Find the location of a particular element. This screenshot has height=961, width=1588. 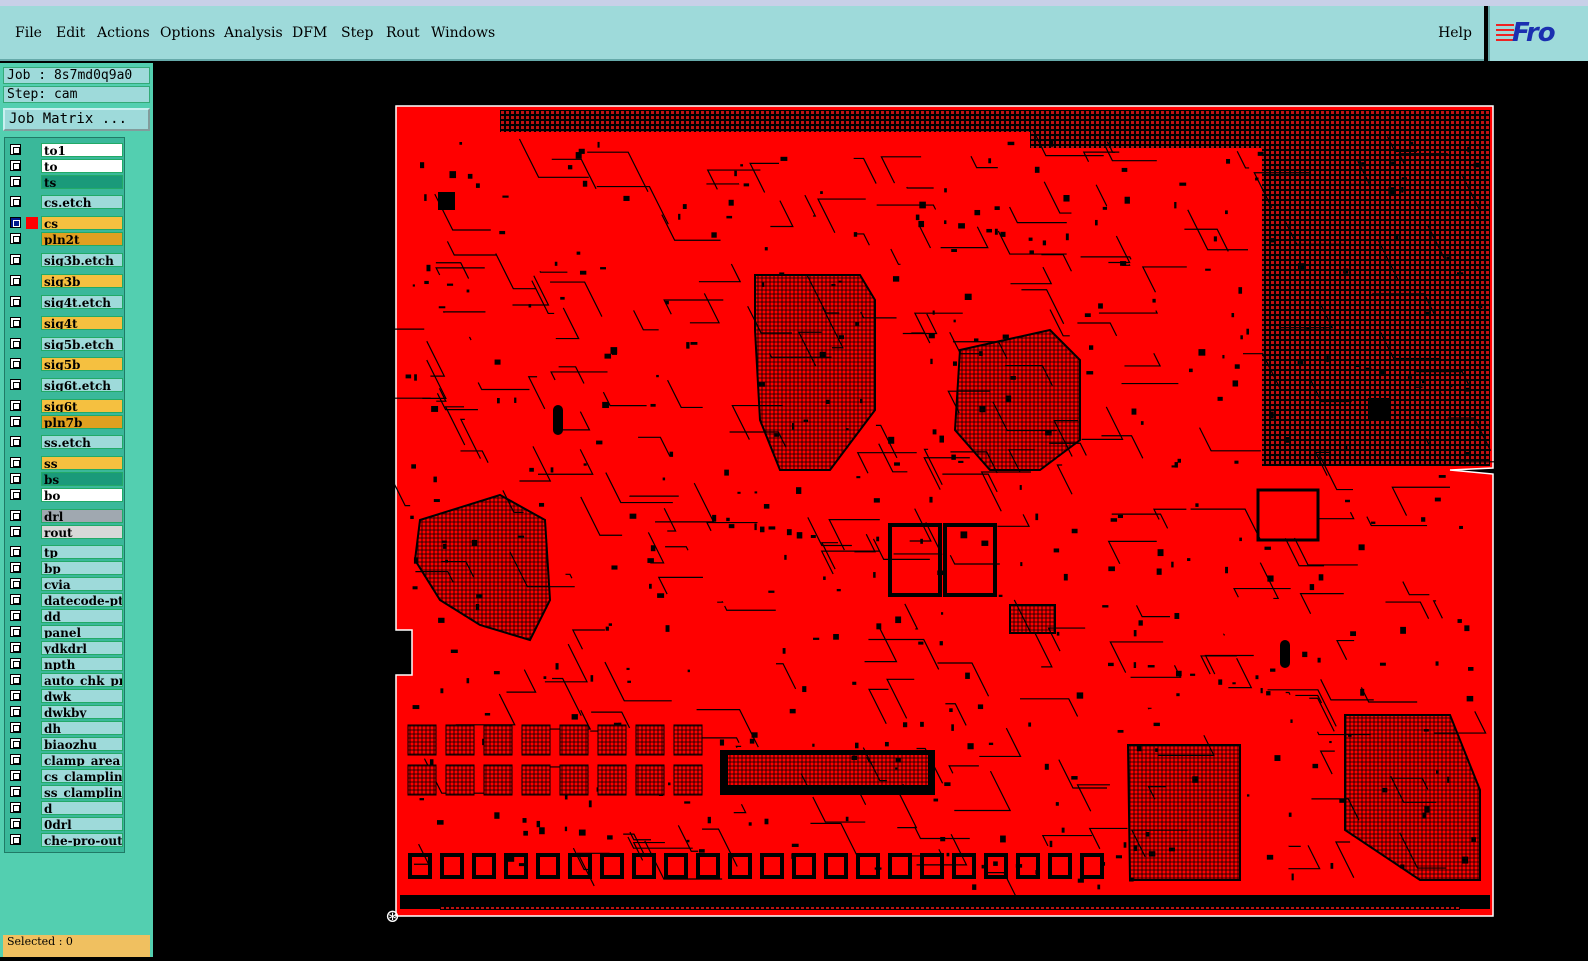

layer-name: bp is located at coordinates (82, 568).